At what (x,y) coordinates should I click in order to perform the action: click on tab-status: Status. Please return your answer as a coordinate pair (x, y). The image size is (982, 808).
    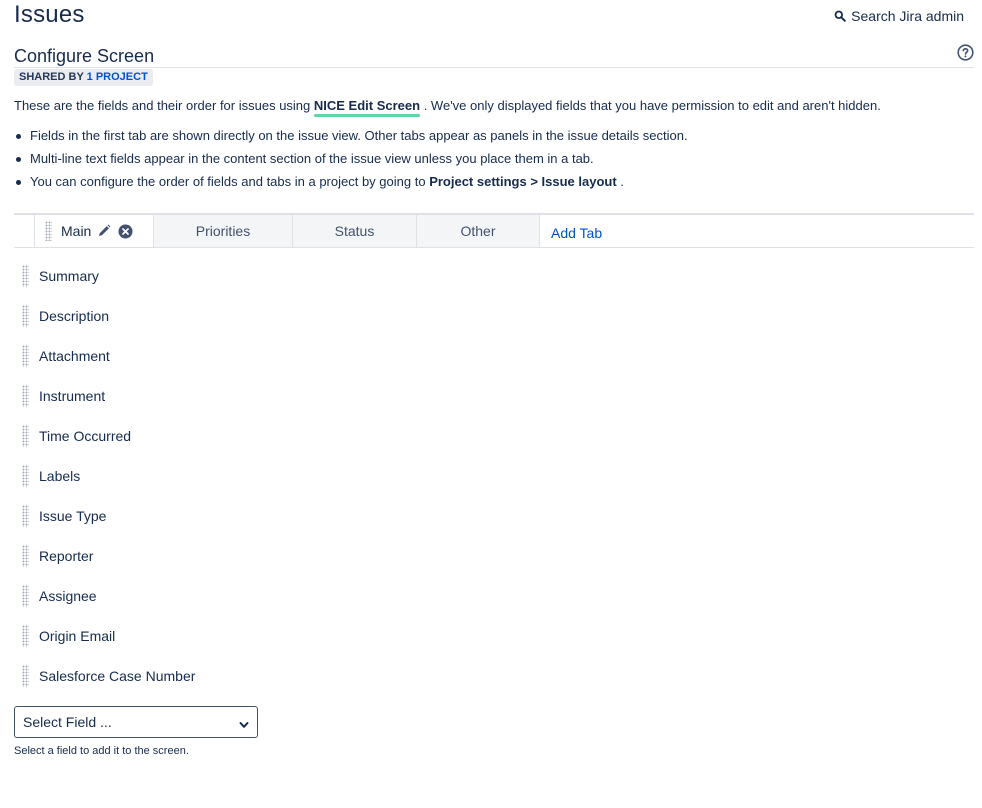
    Looking at the image, I should click on (355, 231).